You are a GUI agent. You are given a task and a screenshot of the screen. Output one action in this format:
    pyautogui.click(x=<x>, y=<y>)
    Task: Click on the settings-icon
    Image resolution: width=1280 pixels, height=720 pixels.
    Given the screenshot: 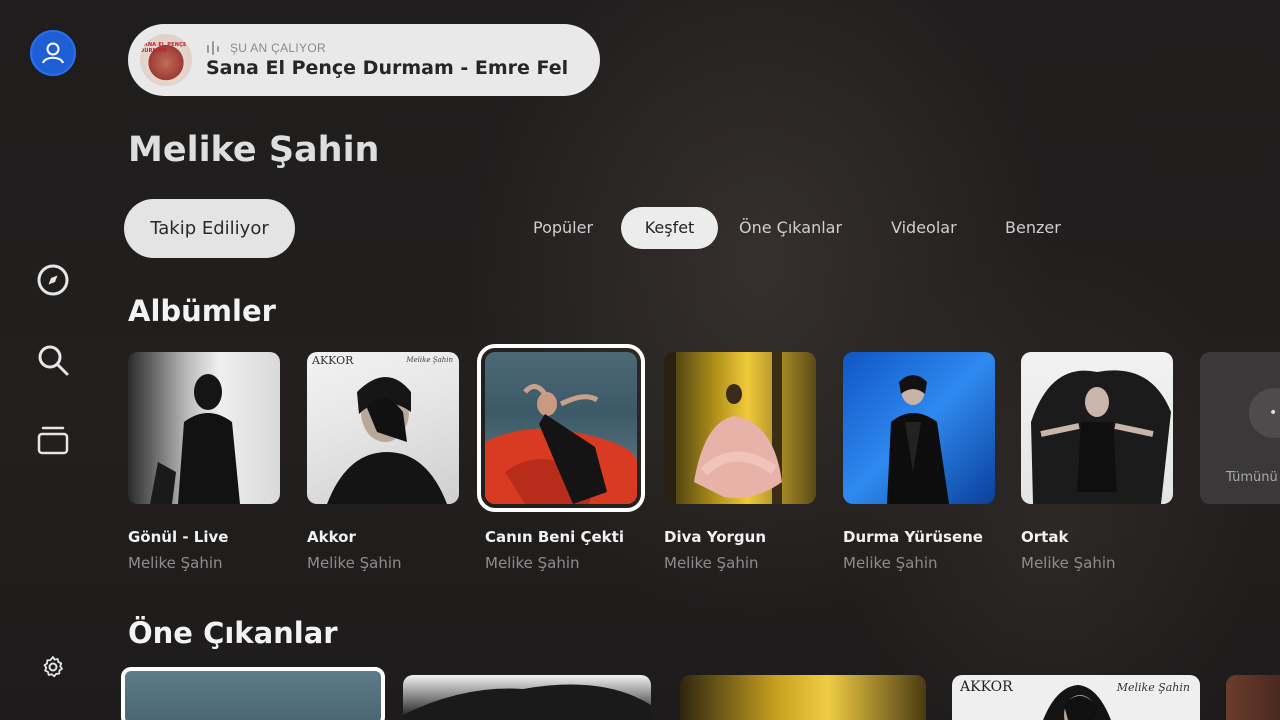 What is the action you would take?
    pyautogui.click(x=53, y=667)
    